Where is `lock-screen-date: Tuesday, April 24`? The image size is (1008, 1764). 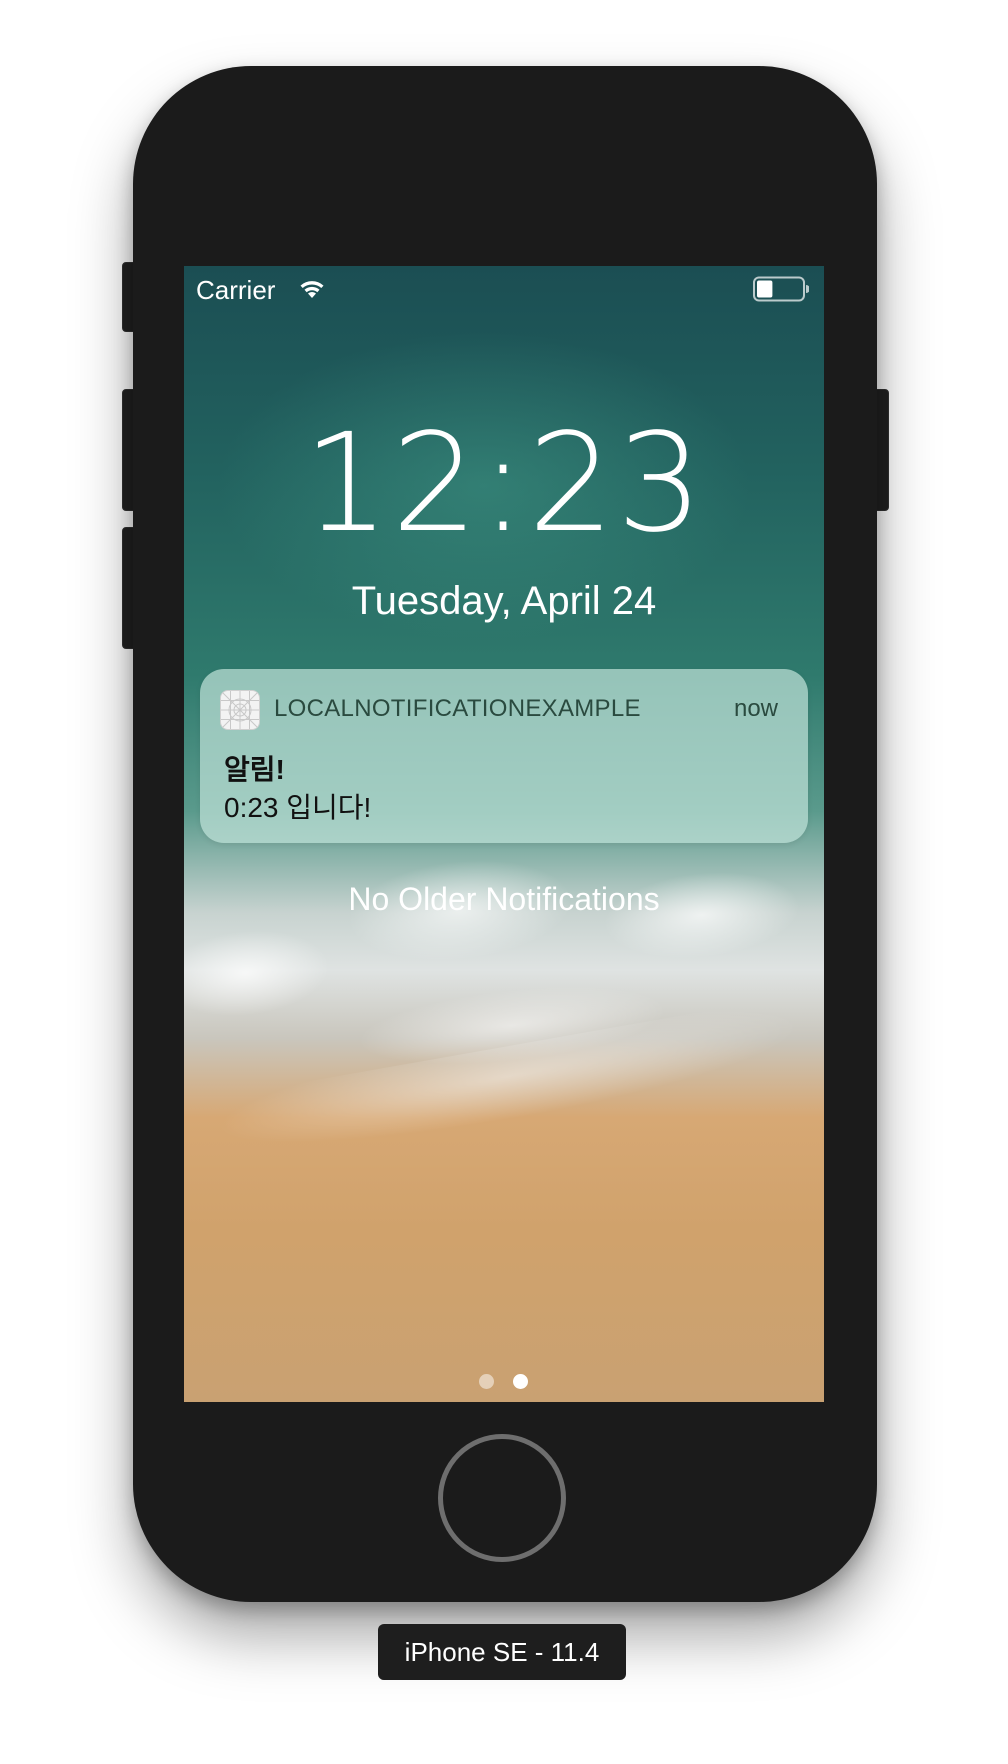
lock-screen-date: Tuesday, April 24 is located at coordinates (504, 601).